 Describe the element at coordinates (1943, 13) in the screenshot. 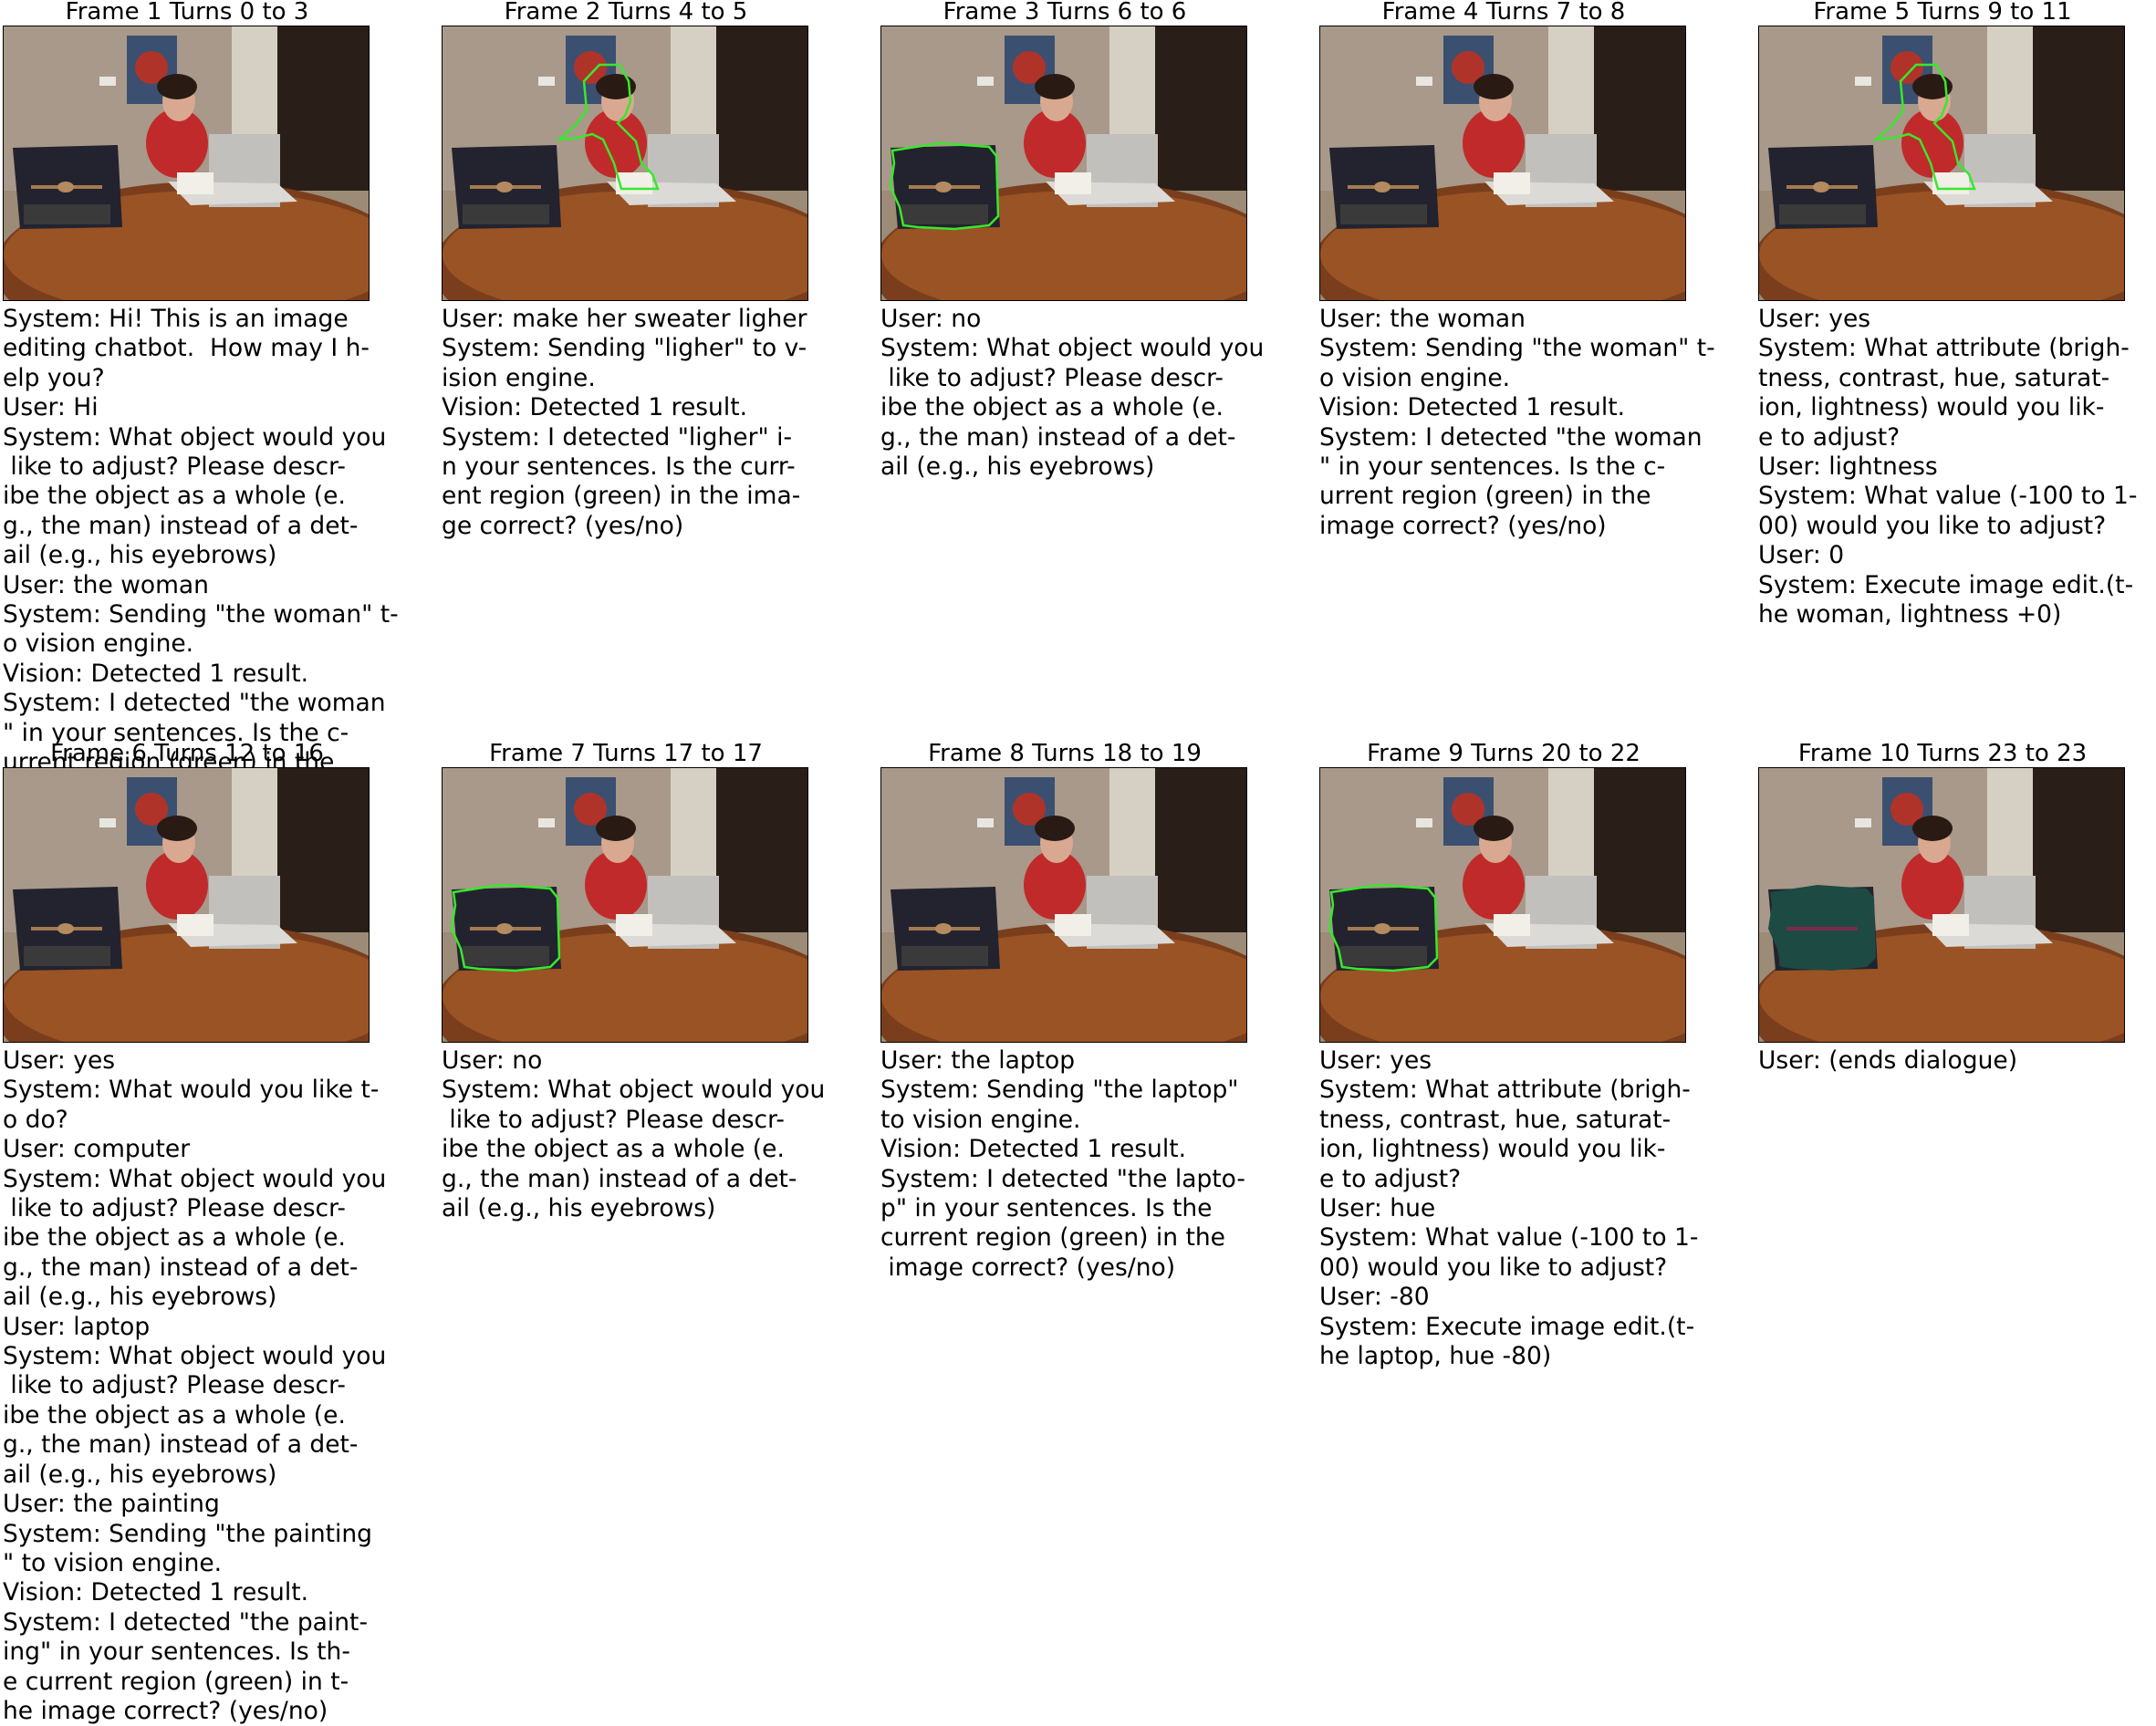

I see `frame-title: Frame 5 Turns 9 to 11` at that location.